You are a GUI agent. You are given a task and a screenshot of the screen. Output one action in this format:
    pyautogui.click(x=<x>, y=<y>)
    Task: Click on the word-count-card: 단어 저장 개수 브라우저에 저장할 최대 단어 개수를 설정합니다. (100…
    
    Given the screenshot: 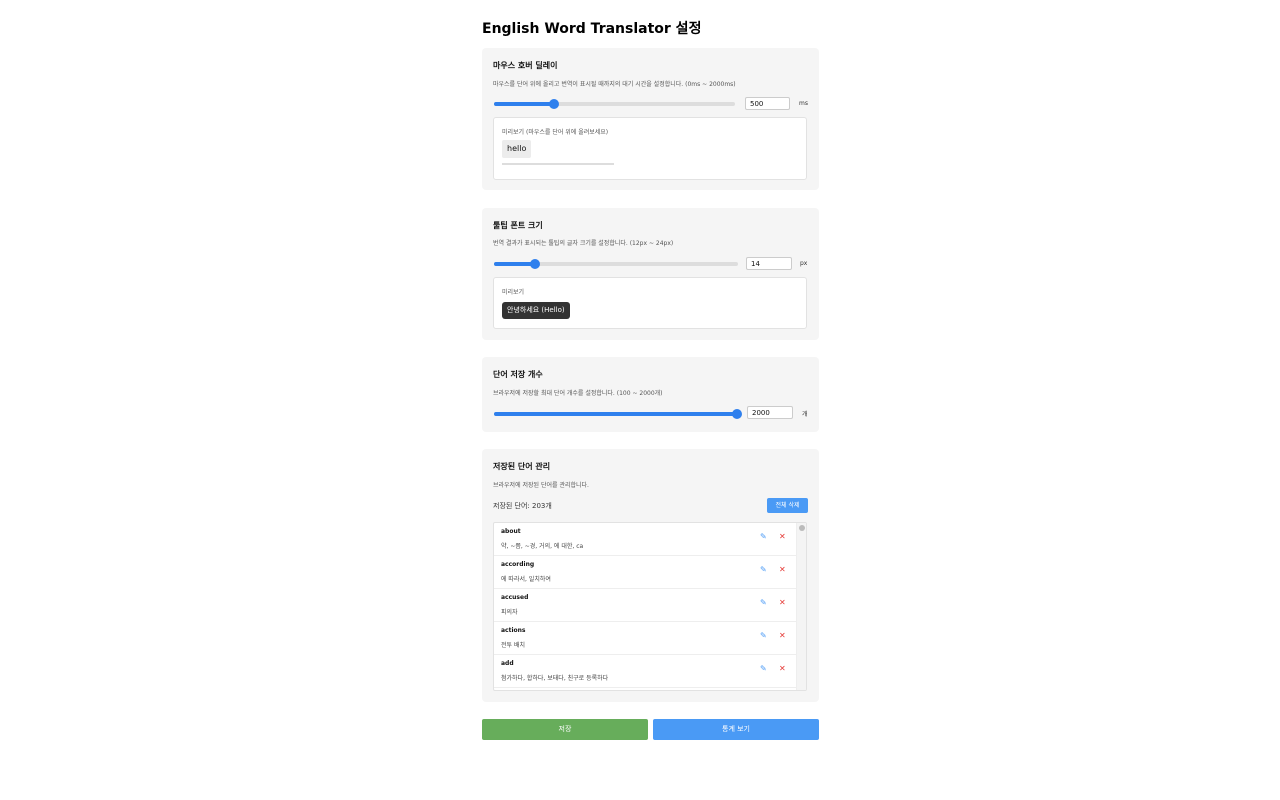 What is the action you would take?
    pyautogui.click(x=650, y=394)
    